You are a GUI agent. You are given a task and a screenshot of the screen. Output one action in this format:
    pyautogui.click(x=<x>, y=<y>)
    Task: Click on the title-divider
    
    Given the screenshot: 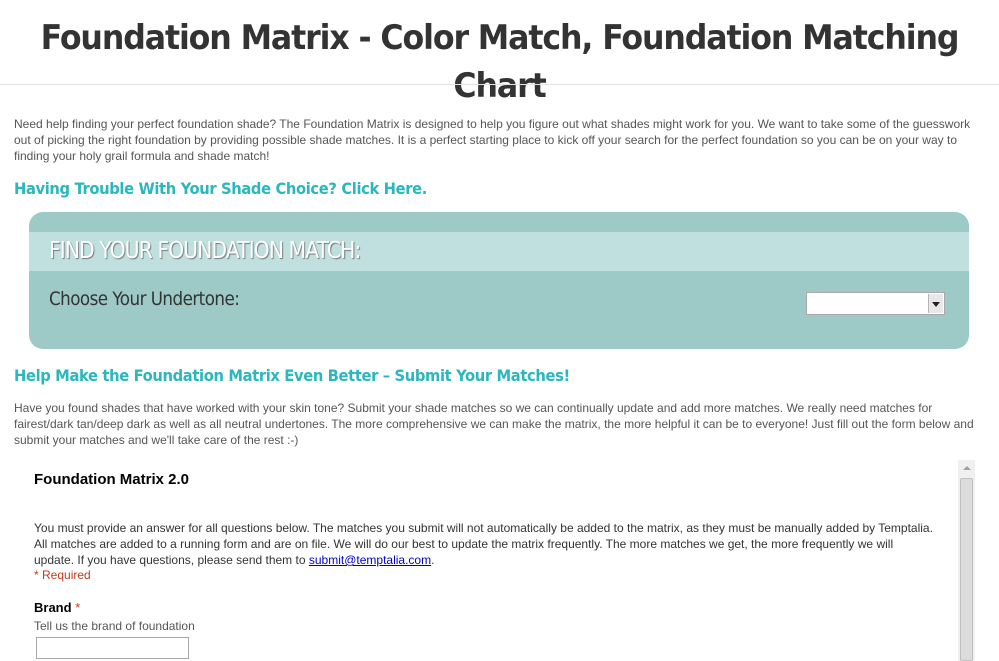 What is the action you would take?
    pyautogui.click(x=499, y=84)
    